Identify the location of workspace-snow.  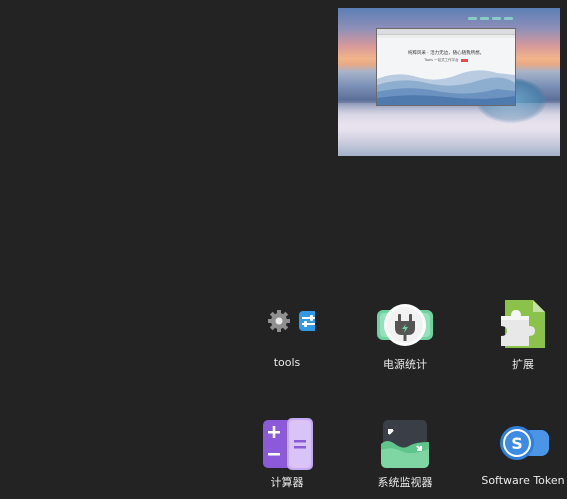
(449, 129).